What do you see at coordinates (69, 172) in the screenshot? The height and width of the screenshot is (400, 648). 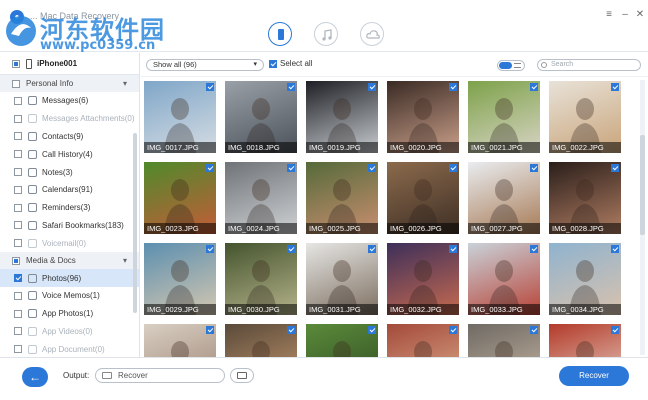 I see `sidebar-item: Notes(3)` at bounding box center [69, 172].